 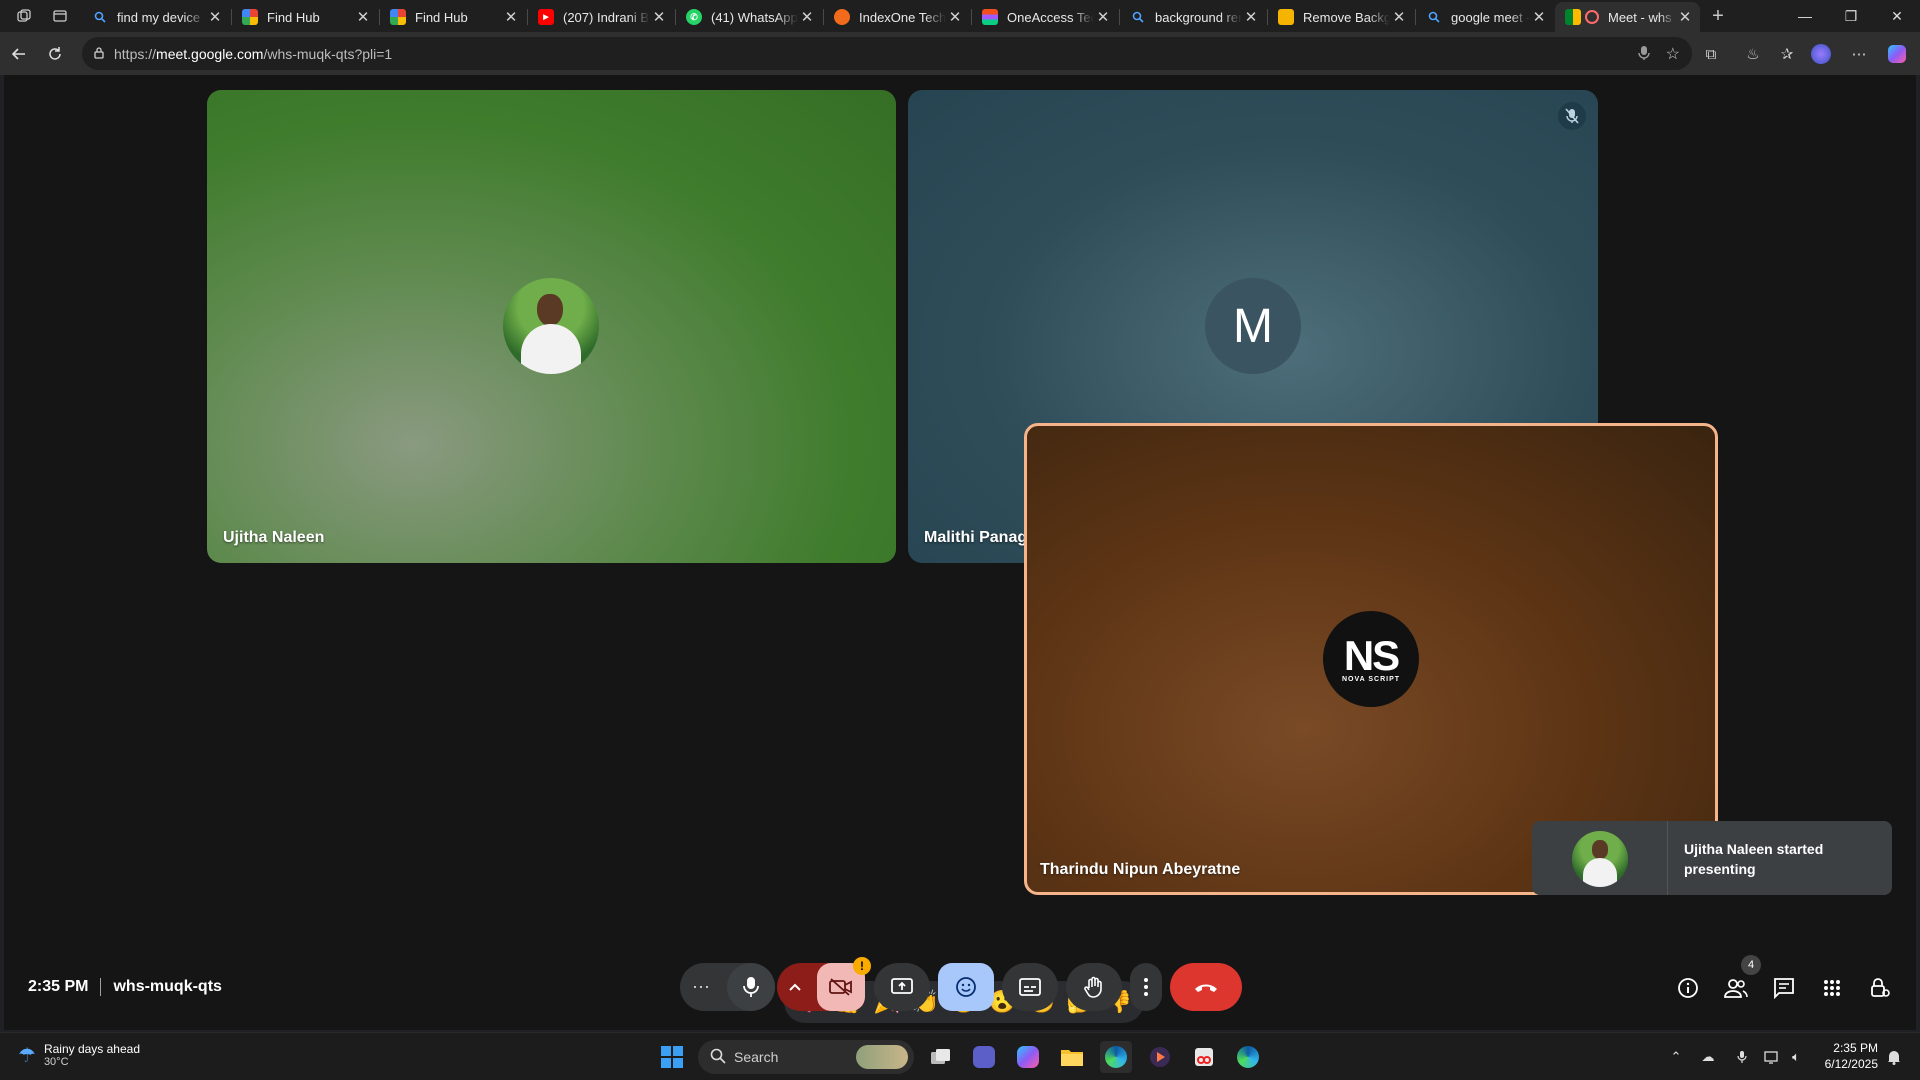 I want to click on edge-taskbar-icon-active, so click(x=1116, y=1057).